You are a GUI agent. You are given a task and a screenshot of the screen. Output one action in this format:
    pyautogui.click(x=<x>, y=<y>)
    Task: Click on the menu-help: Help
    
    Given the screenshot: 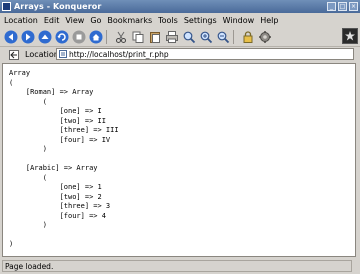 What is the action you would take?
    pyautogui.click(x=269, y=20)
    